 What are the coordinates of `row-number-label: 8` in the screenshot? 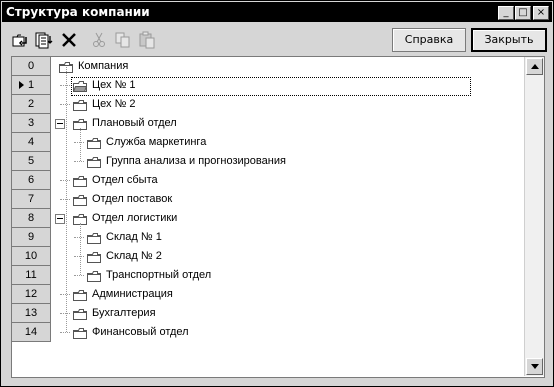 It's located at (31, 218).